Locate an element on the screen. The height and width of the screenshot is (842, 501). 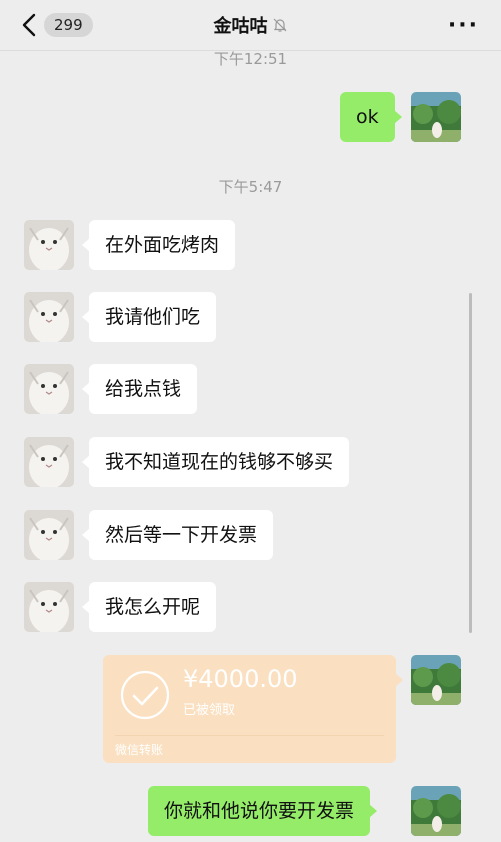
message-bubble-contact: 我怎么开呢 is located at coordinates (149, 607).